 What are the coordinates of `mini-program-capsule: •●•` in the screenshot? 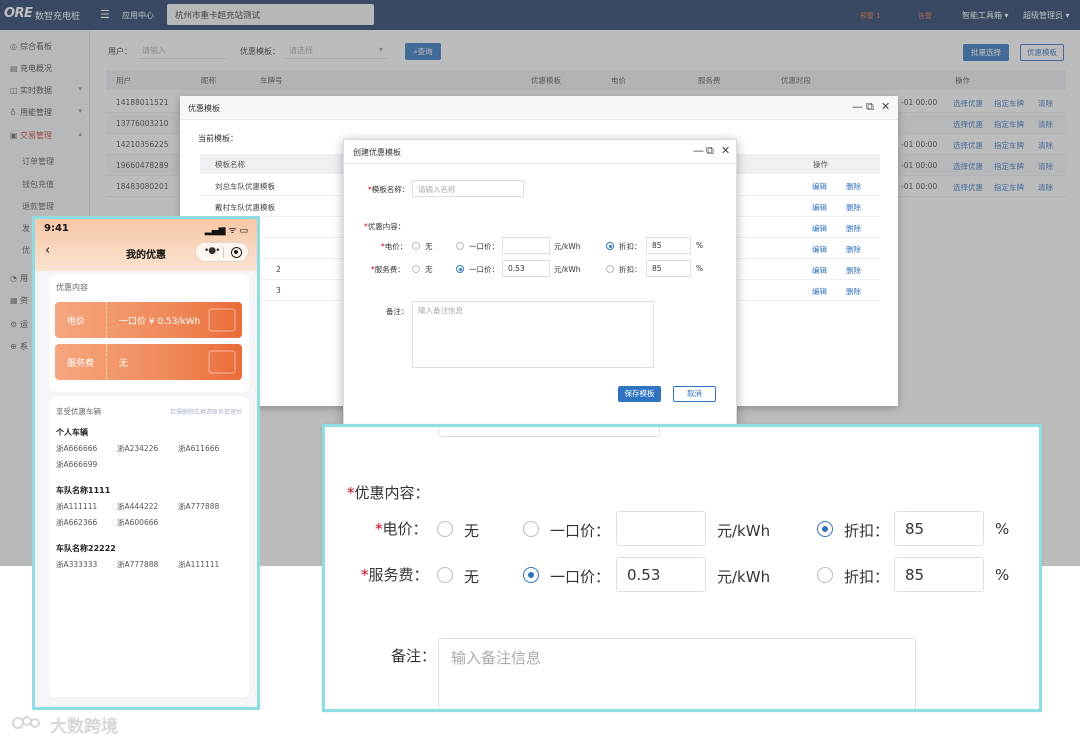 It's located at (222, 252).